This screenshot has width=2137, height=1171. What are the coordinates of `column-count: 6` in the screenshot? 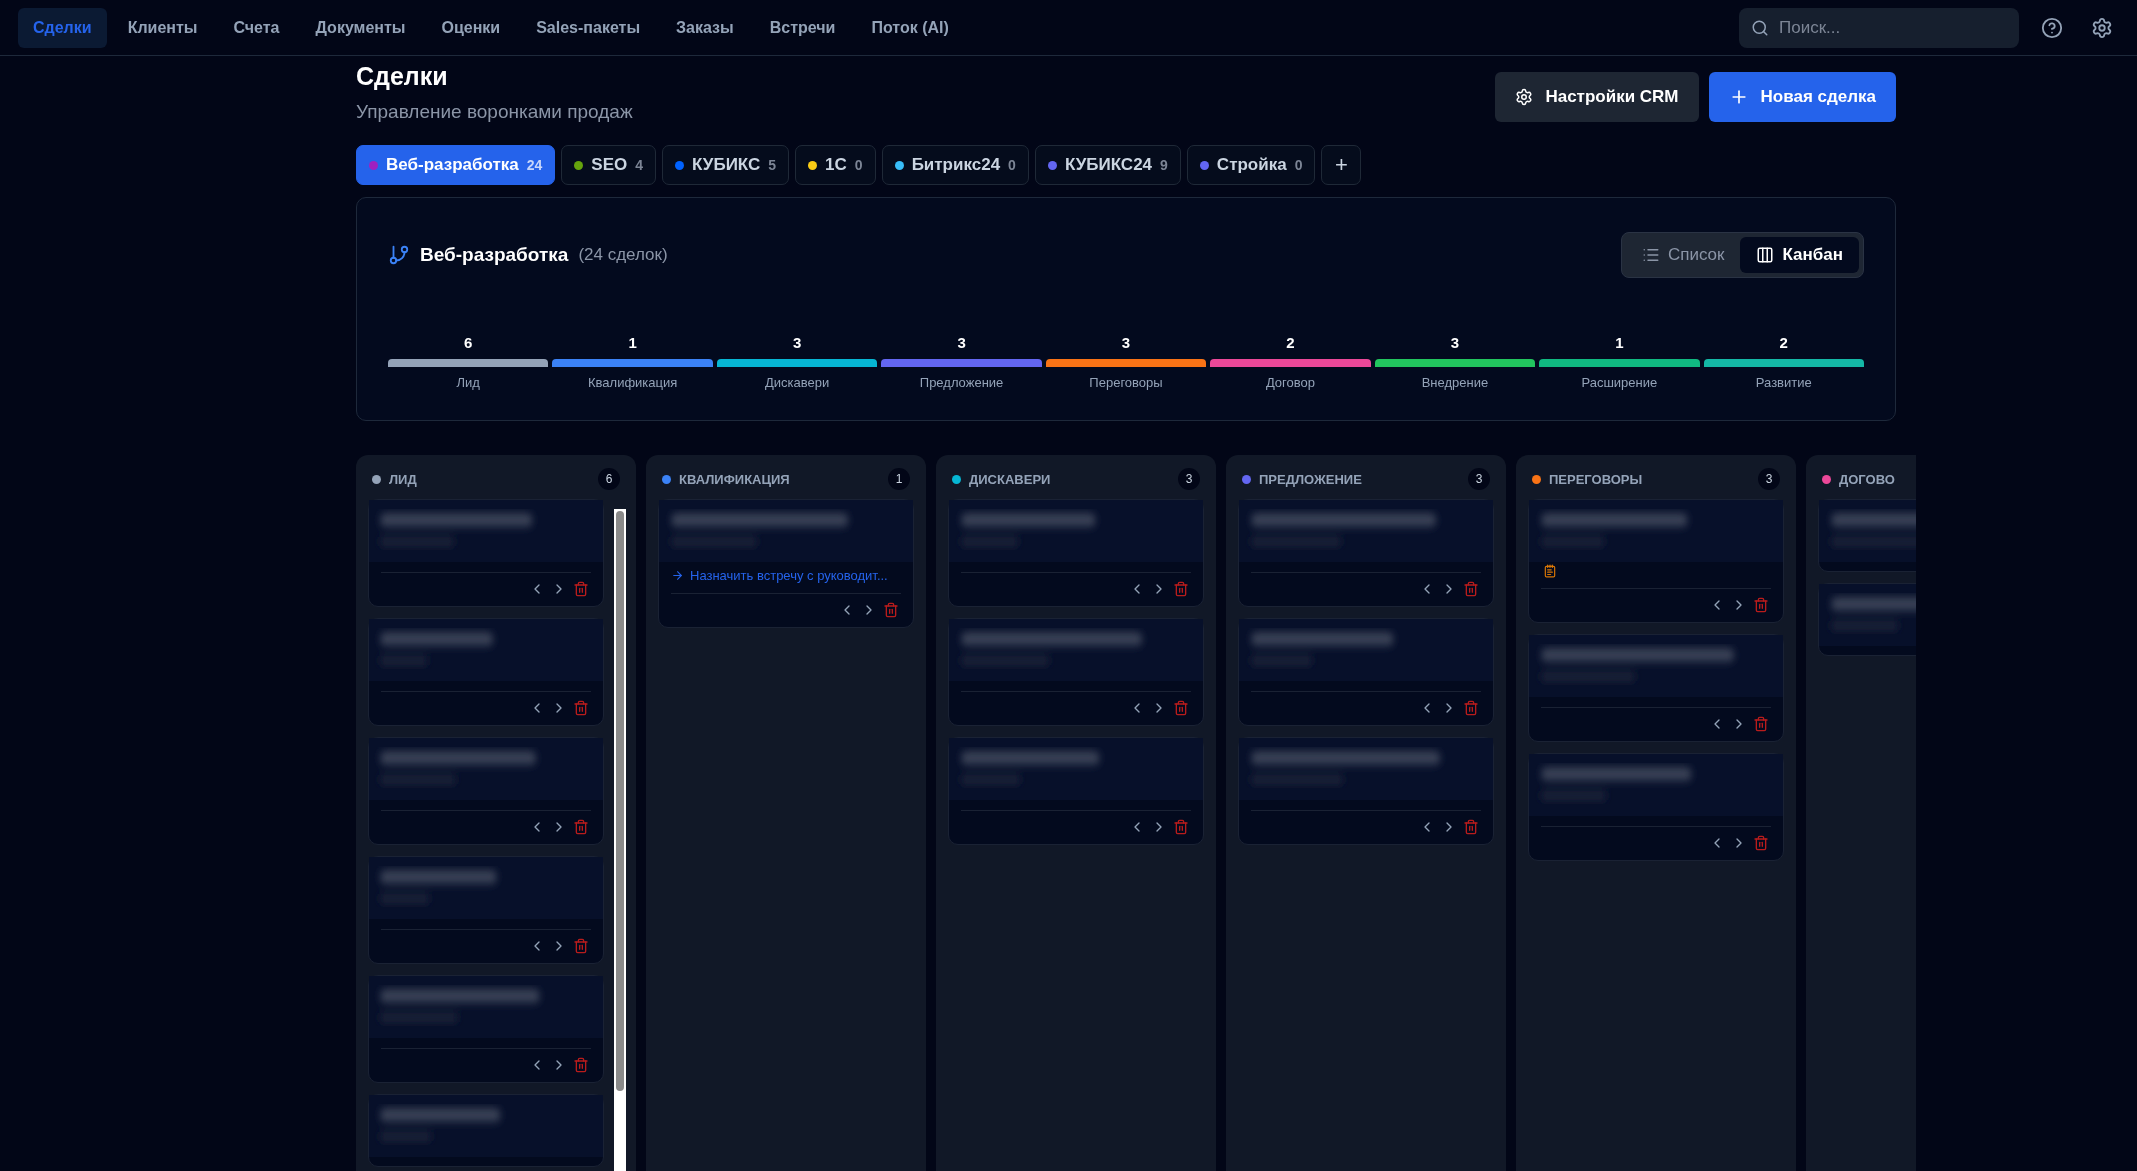 It's located at (609, 479).